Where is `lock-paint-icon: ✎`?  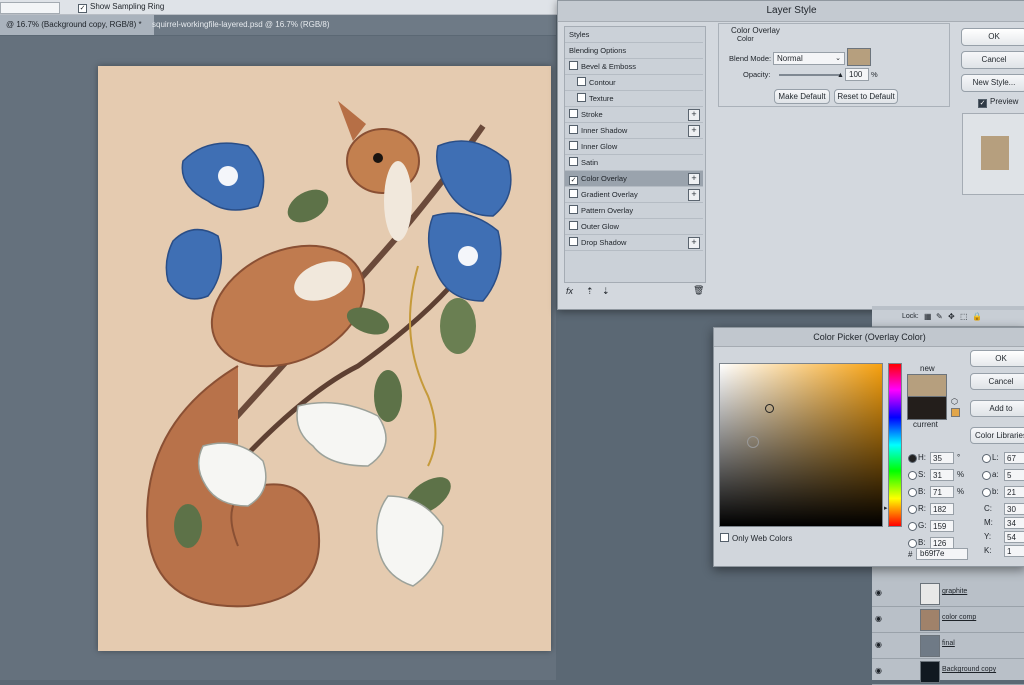
lock-paint-icon: ✎ is located at coordinates (939, 316).